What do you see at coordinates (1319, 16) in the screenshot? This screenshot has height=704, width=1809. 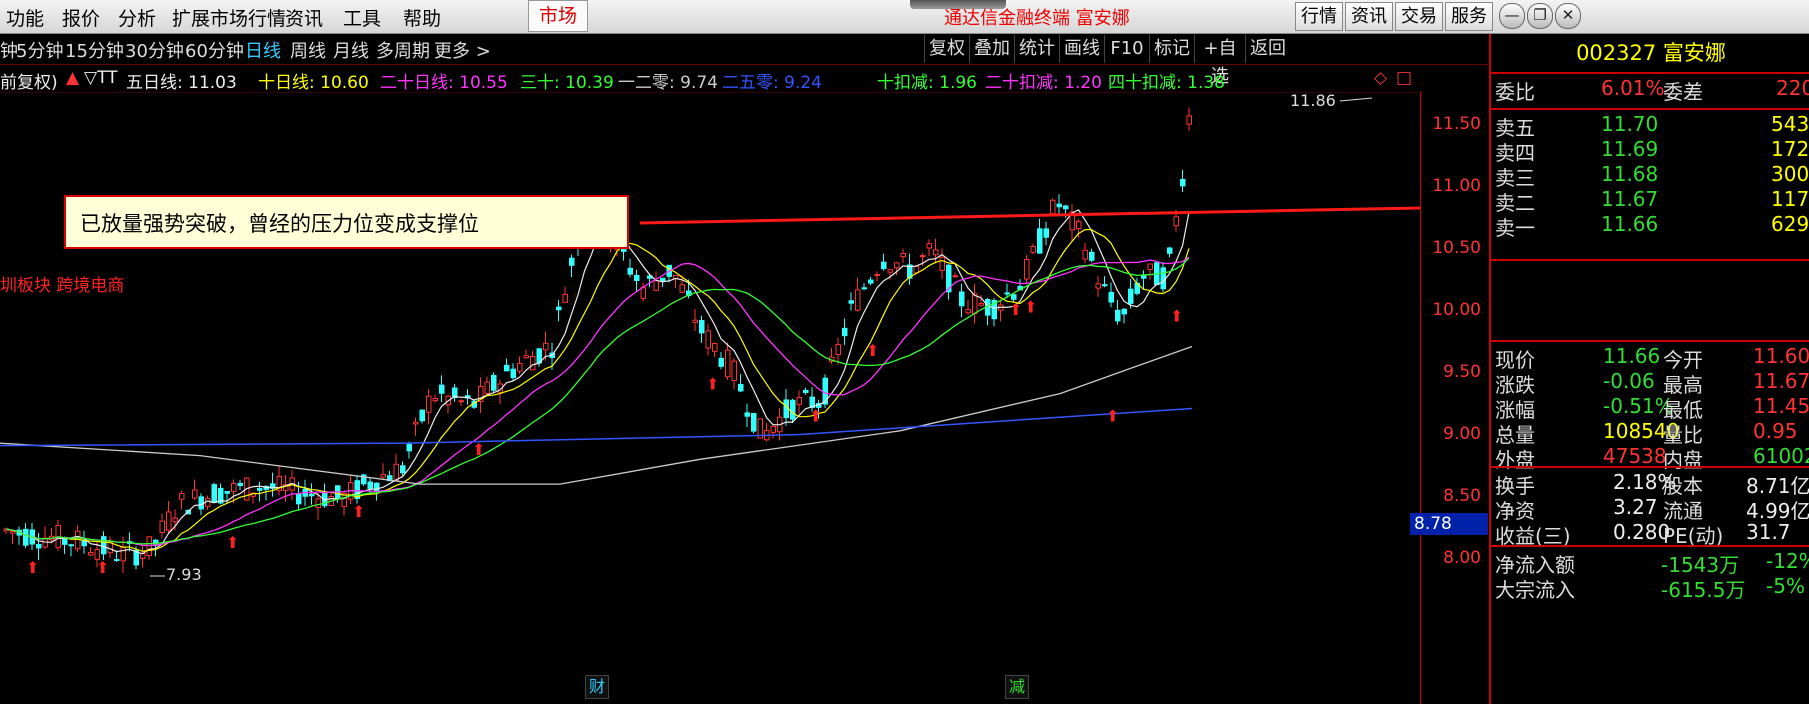 I see `quotes-button: 行情` at bounding box center [1319, 16].